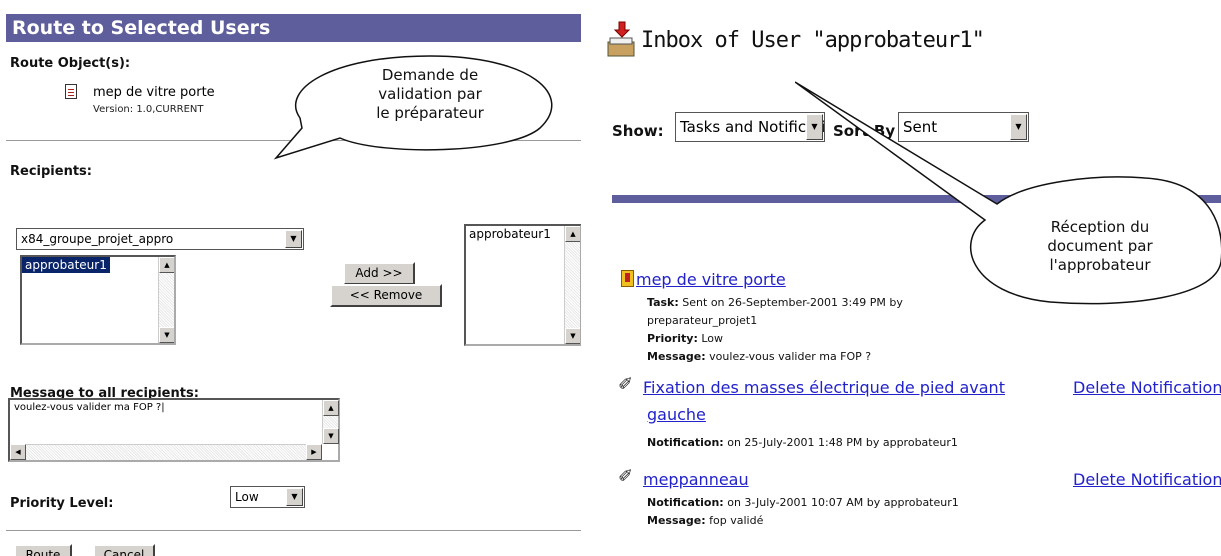  Describe the element at coordinates (813, 40) in the screenshot. I see `inbox-title: Inbox of User "approbateur1"` at that location.